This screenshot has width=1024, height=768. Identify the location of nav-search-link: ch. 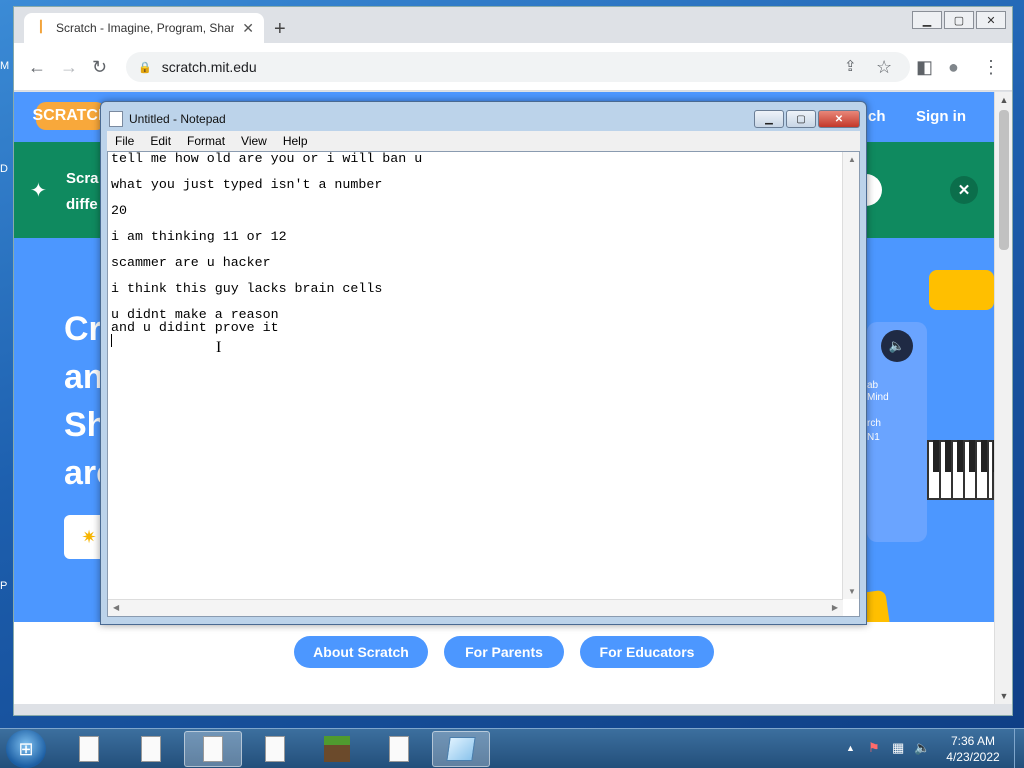
(877, 116).